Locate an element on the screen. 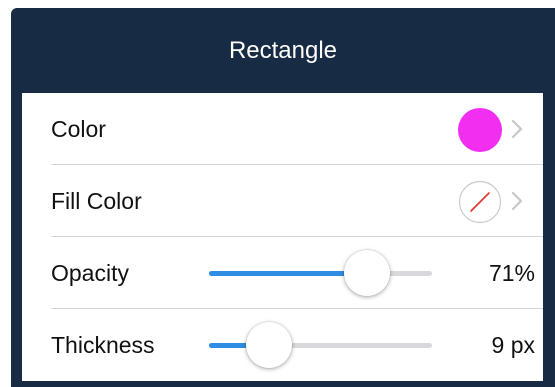 Image resolution: width=555 pixels, height=387 pixels. opacity-label: Opacity is located at coordinates (90, 272).